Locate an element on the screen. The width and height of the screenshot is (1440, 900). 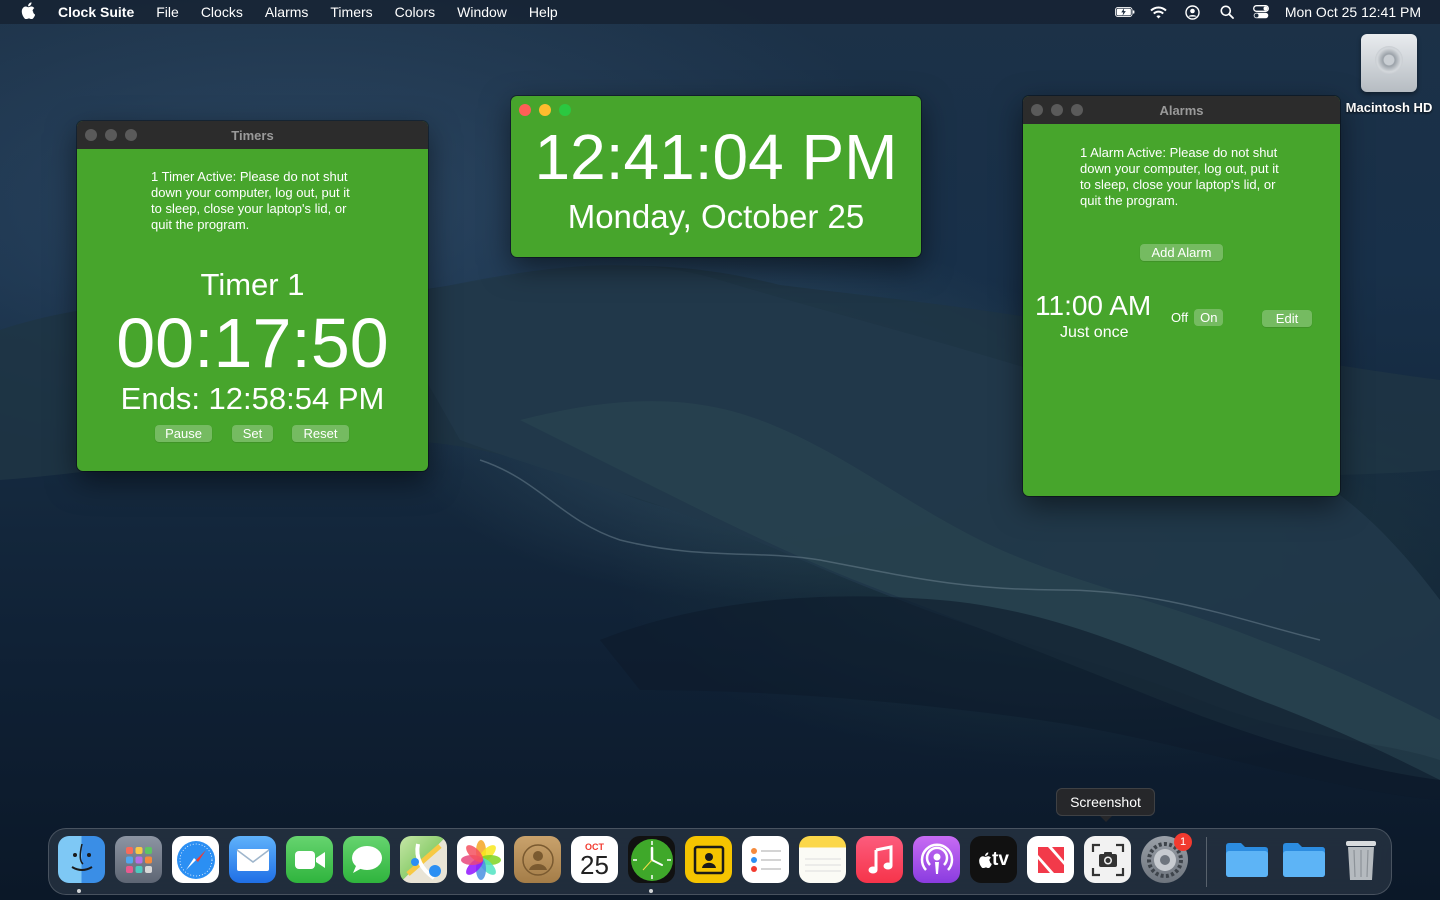
pause-button: Pause is located at coordinates (183, 433).